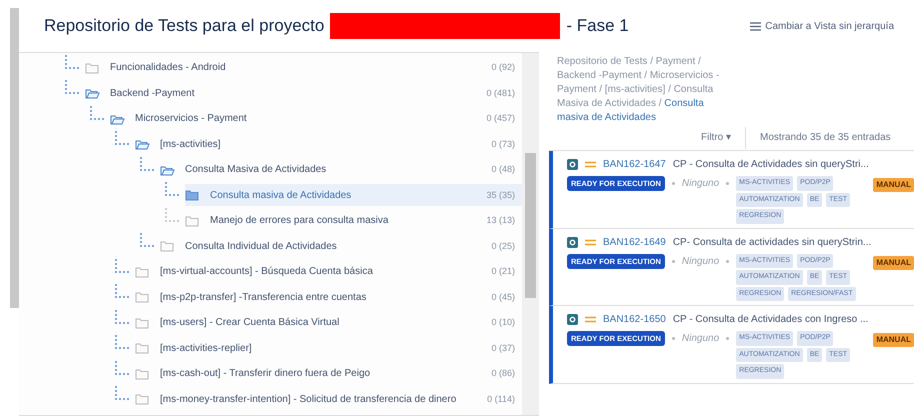 Image resolution: width=914 pixels, height=416 pixels. I want to click on tree-item: Backend -Payment 0 (481), so click(303, 93).